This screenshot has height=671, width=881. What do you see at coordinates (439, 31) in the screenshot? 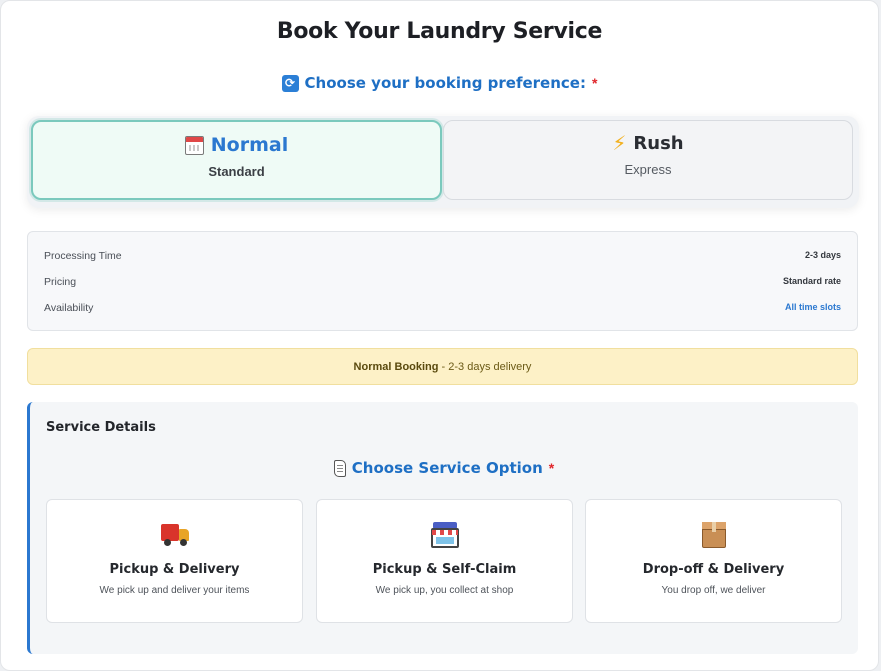
I see `page-title: Book Your Laundry Service` at bounding box center [439, 31].